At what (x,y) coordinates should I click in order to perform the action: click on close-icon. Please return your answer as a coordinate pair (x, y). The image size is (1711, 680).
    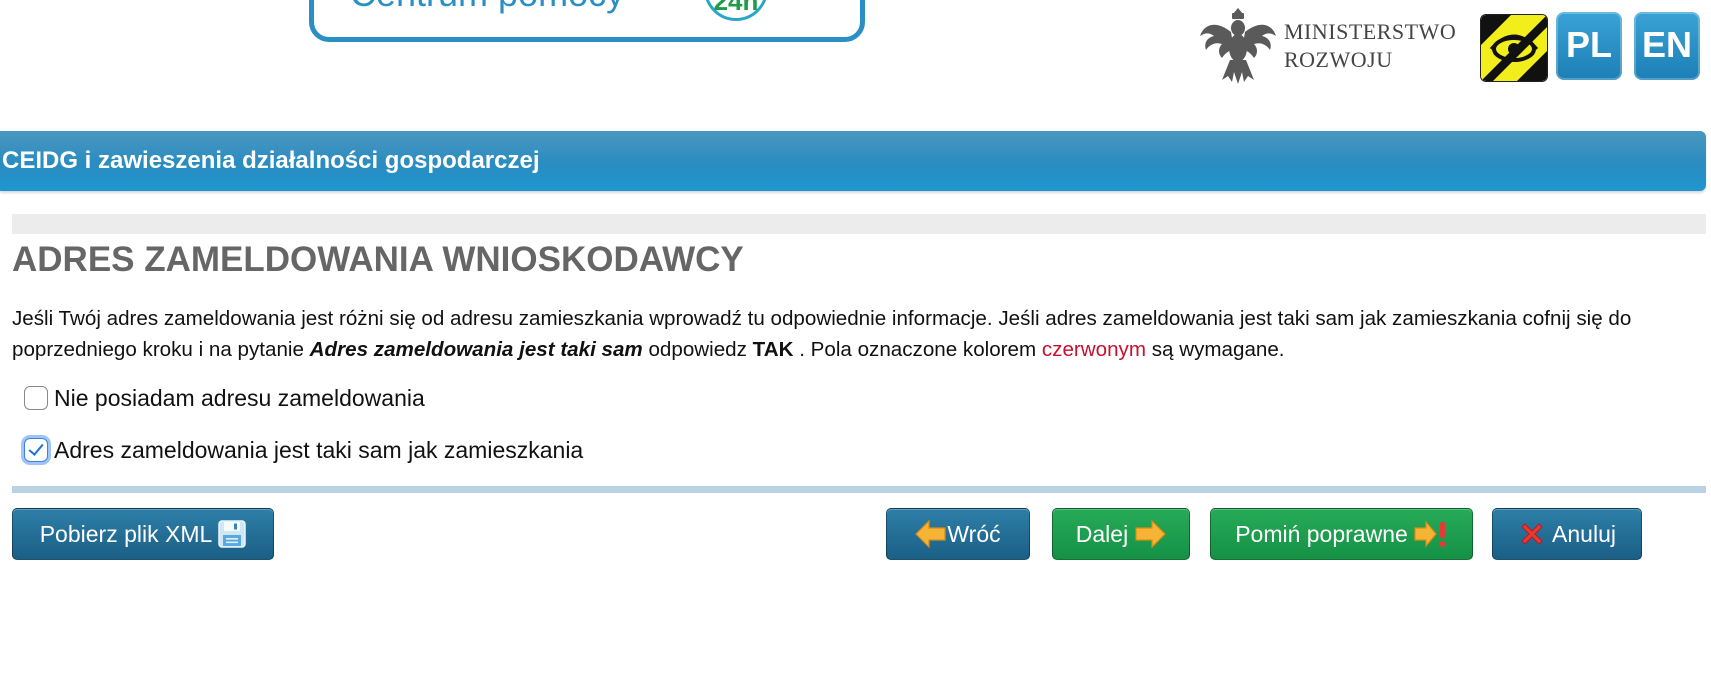
    Looking at the image, I should click on (1532, 534).